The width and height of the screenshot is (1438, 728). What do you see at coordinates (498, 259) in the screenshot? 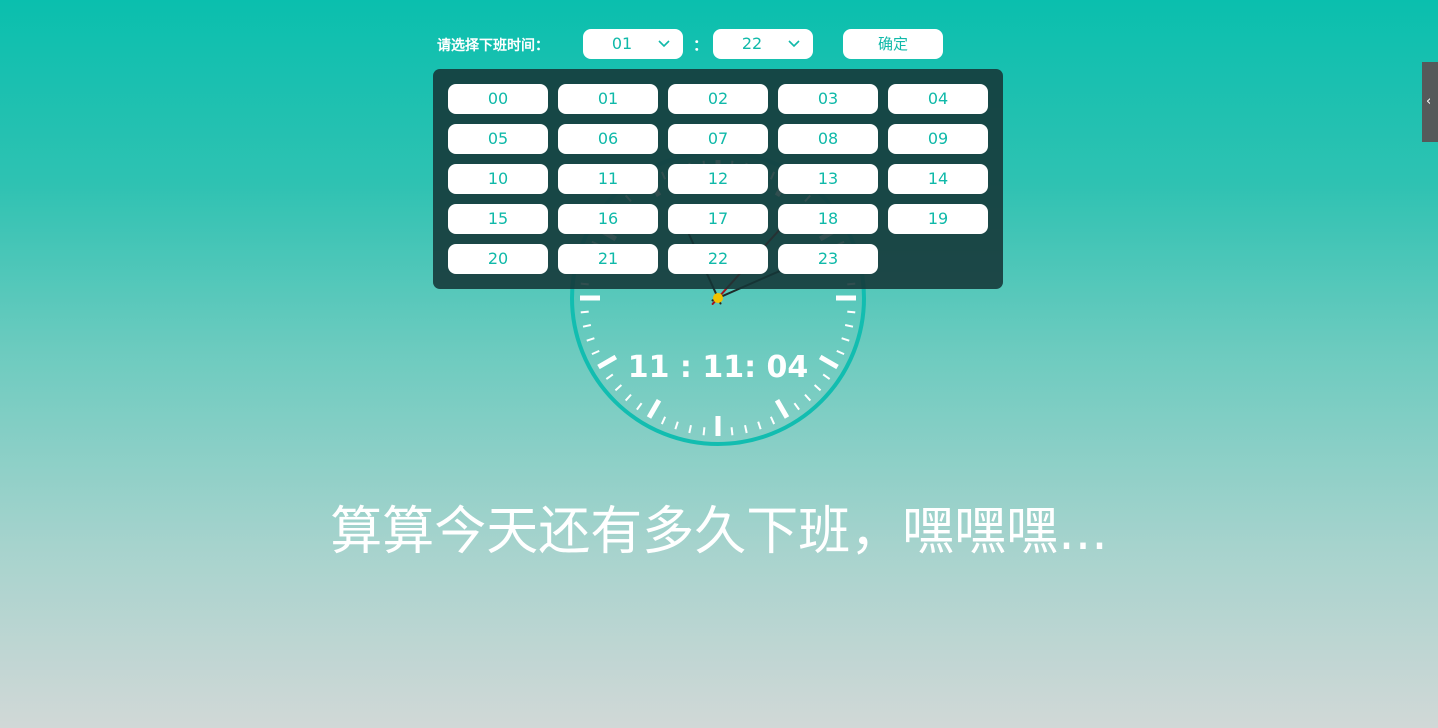
I see `hour-option: 20` at bounding box center [498, 259].